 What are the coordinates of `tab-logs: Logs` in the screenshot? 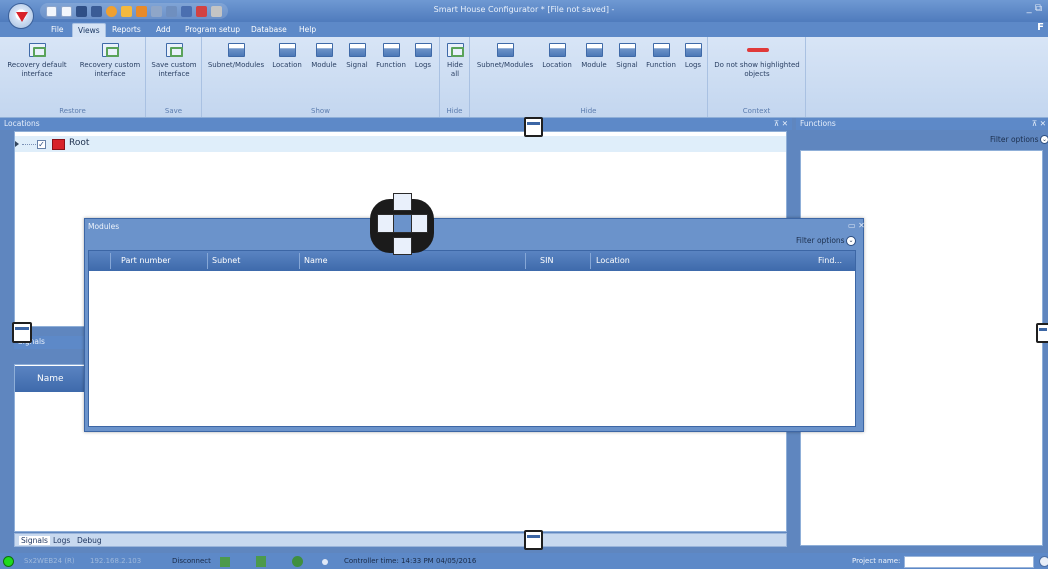 It's located at (61, 540).